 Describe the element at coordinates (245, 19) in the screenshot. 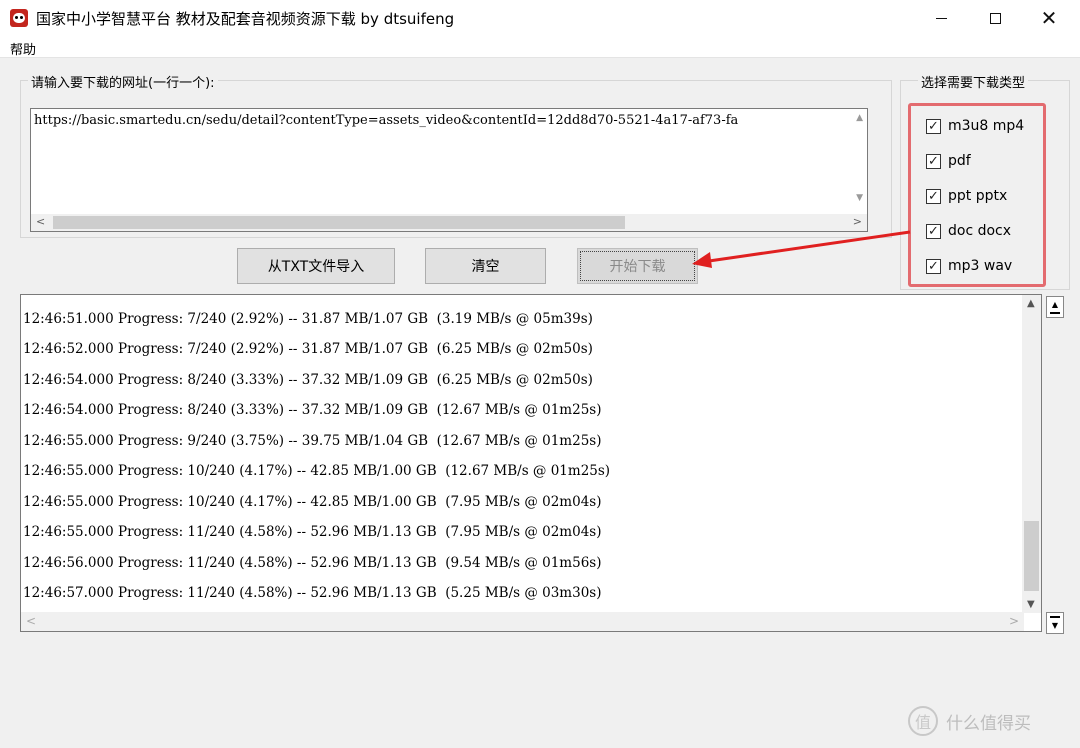

I see `window-title: 国家中小学智慧平台 教材及配套音视频资源下载 by dtsuifeng` at that location.